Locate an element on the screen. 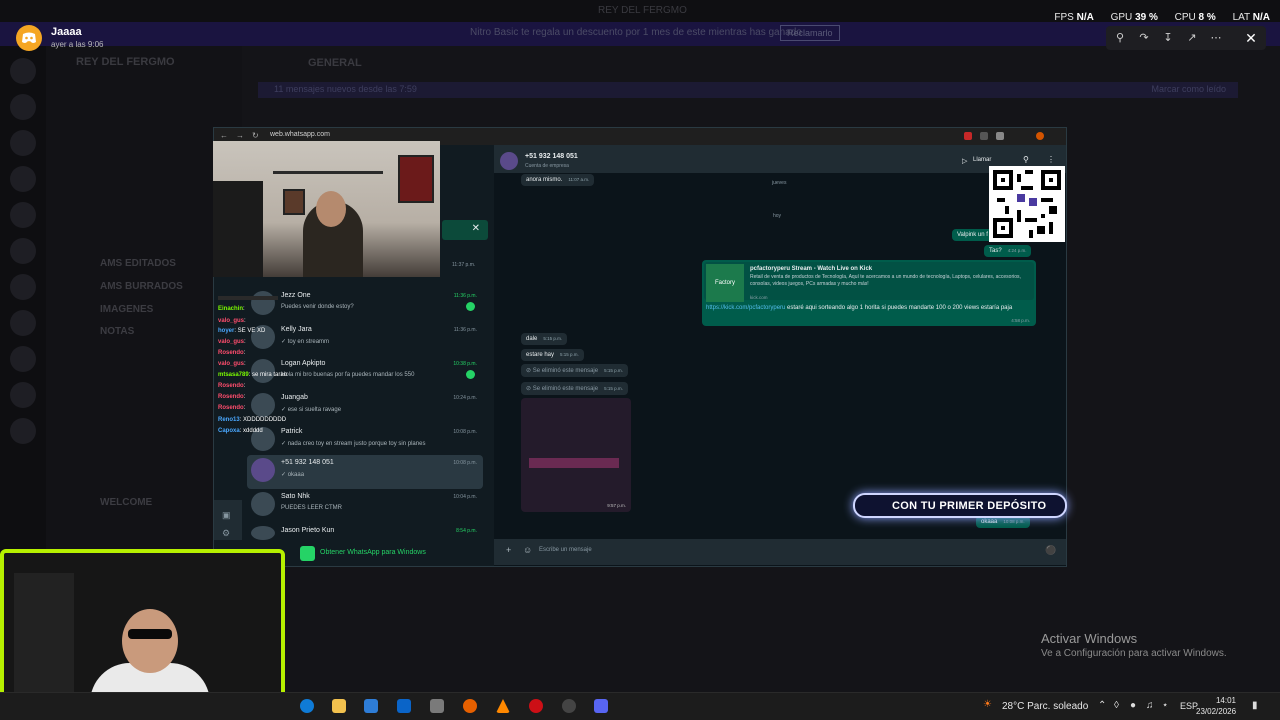  profile-icon is located at coordinates (1040, 136).